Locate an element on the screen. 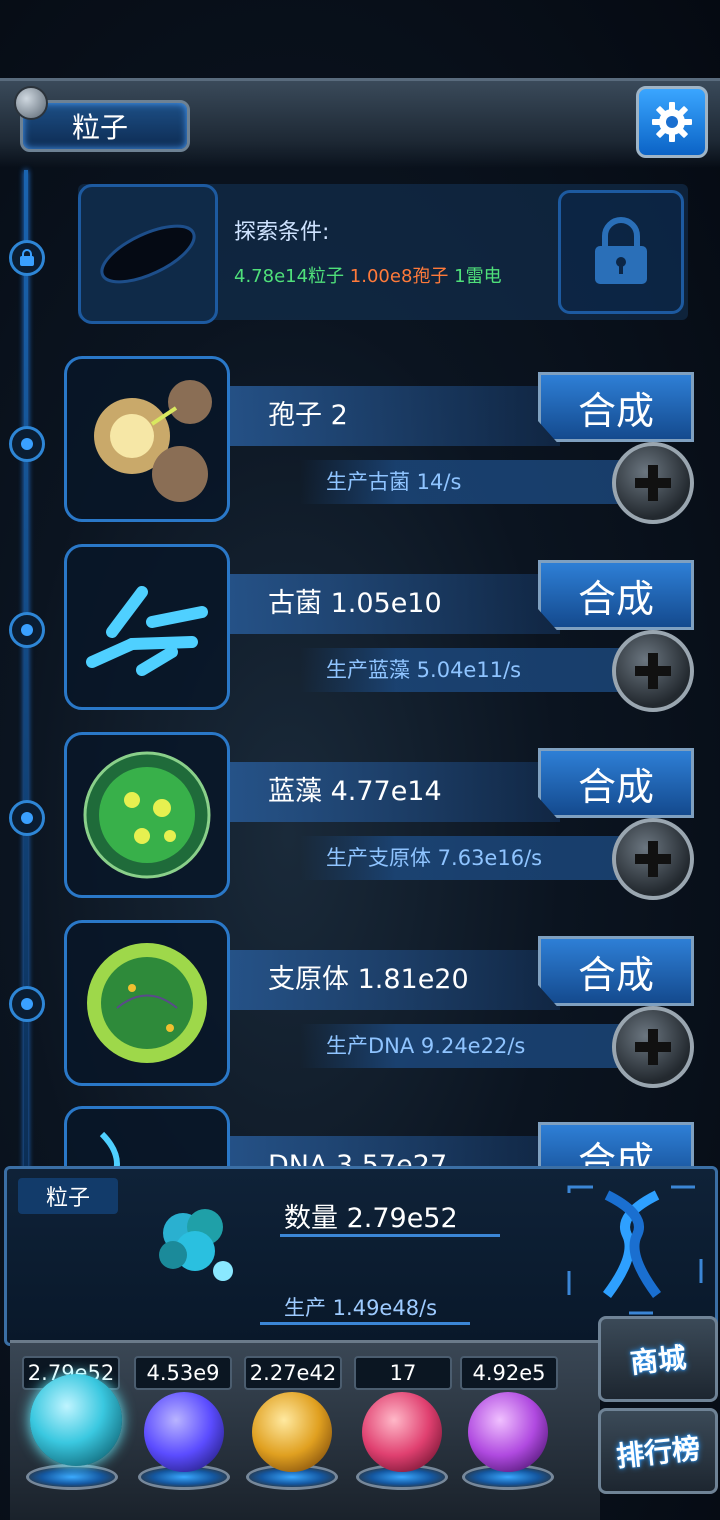 This screenshot has height=1520, width=720. unlock-button is located at coordinates (621, 252).